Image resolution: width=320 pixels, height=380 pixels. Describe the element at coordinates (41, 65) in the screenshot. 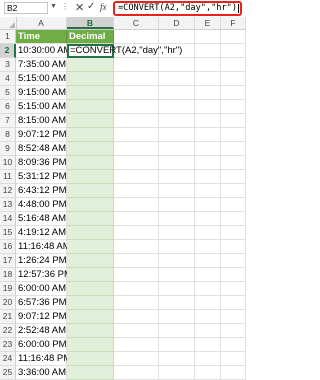

I see `time-cell: 7:35:00 AM` at that location.